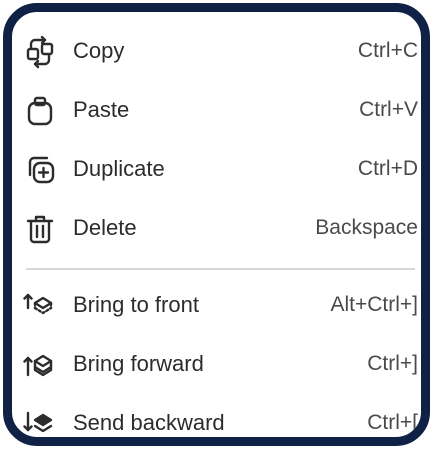  What do you see at coordinates (387, 50) in the screenshot?
I see `menu-item-copy-shortcut: Ctrl+C` at bounding box center [387, 50].